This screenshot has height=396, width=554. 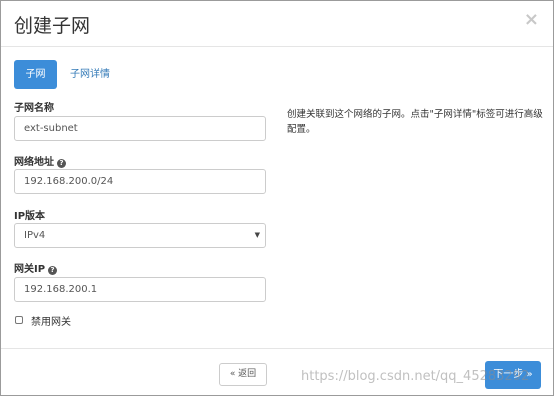 What do you see at coordinates (52, 26) in the screenshot?
I see `dialog-title: 创建子网` at bounding box center [52, 26].